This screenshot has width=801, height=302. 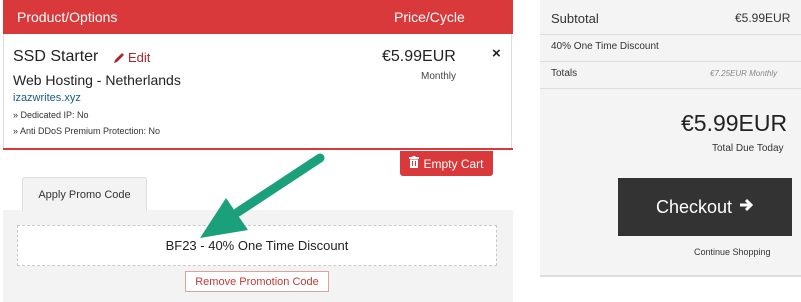 What do you see at coordinates (257, 245) in the screenshot?
I see `applied-promo-code: BF23 - 40% One Time Discount` at bounding box center [257, 245].